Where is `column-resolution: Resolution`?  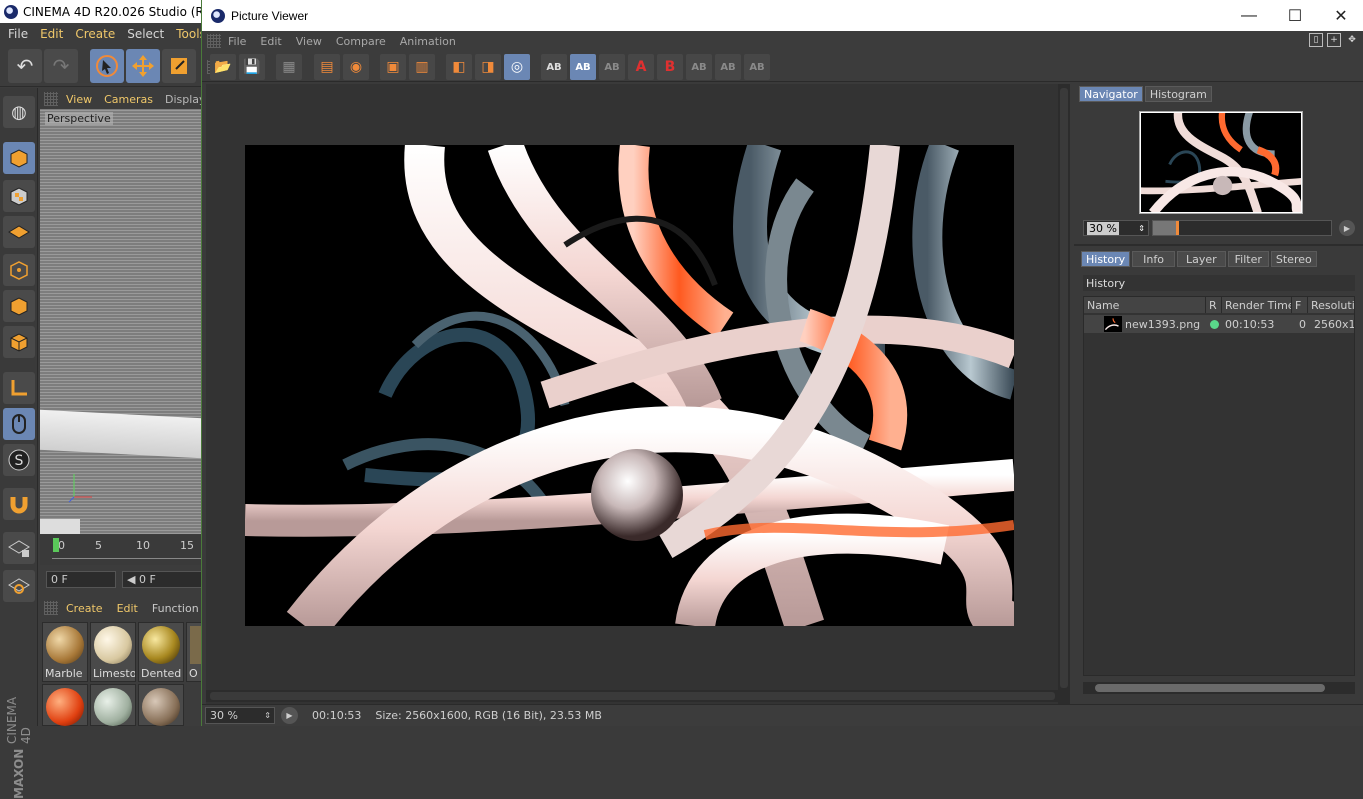
column-resolution: Resolution is located at coordinates (1331, 305).